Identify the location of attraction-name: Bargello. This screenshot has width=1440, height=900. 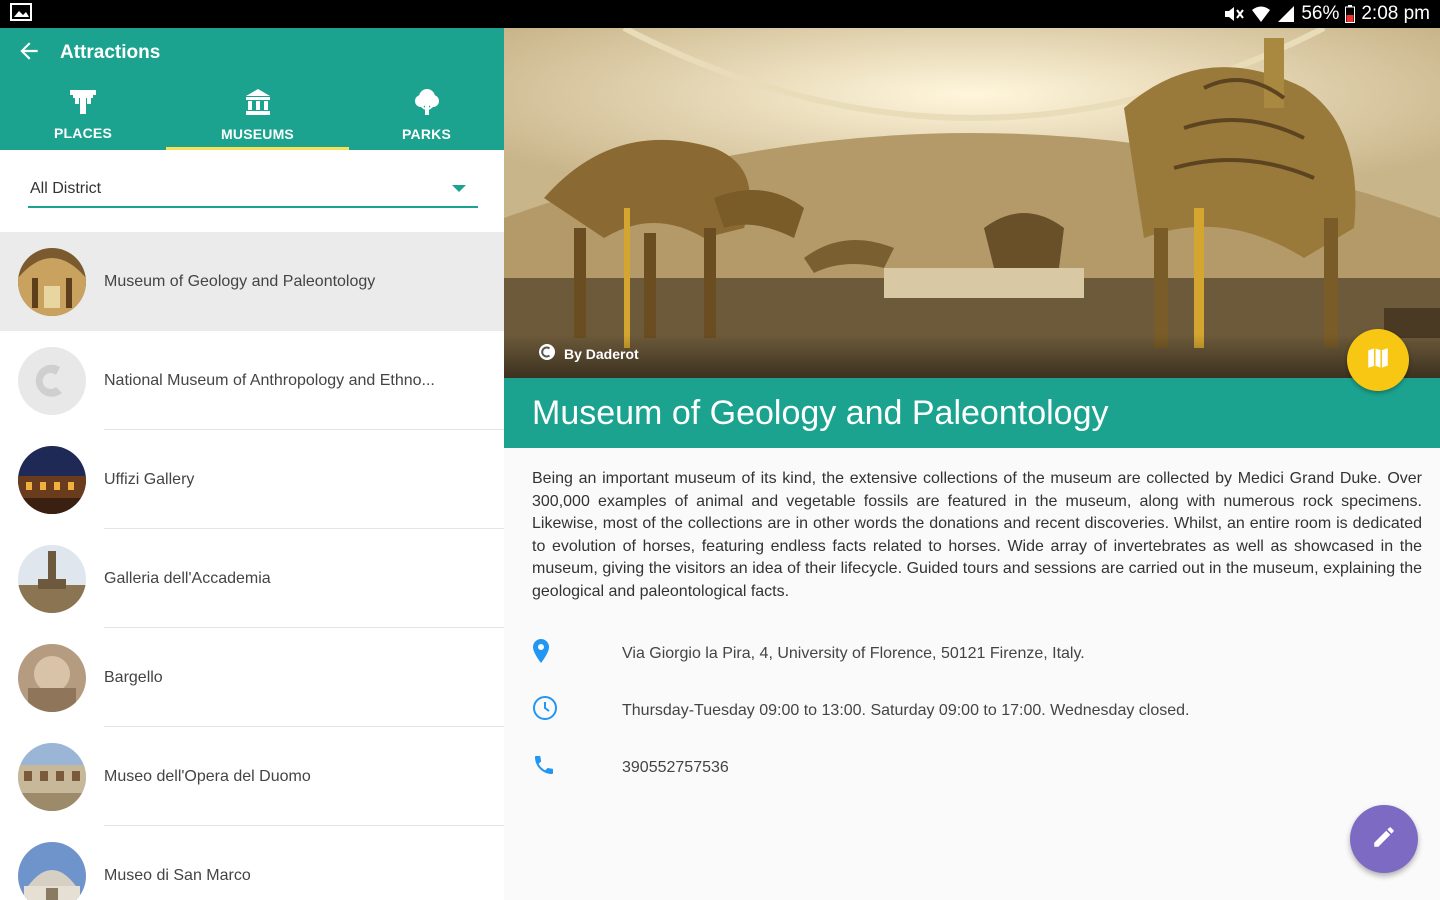
(133, 677).